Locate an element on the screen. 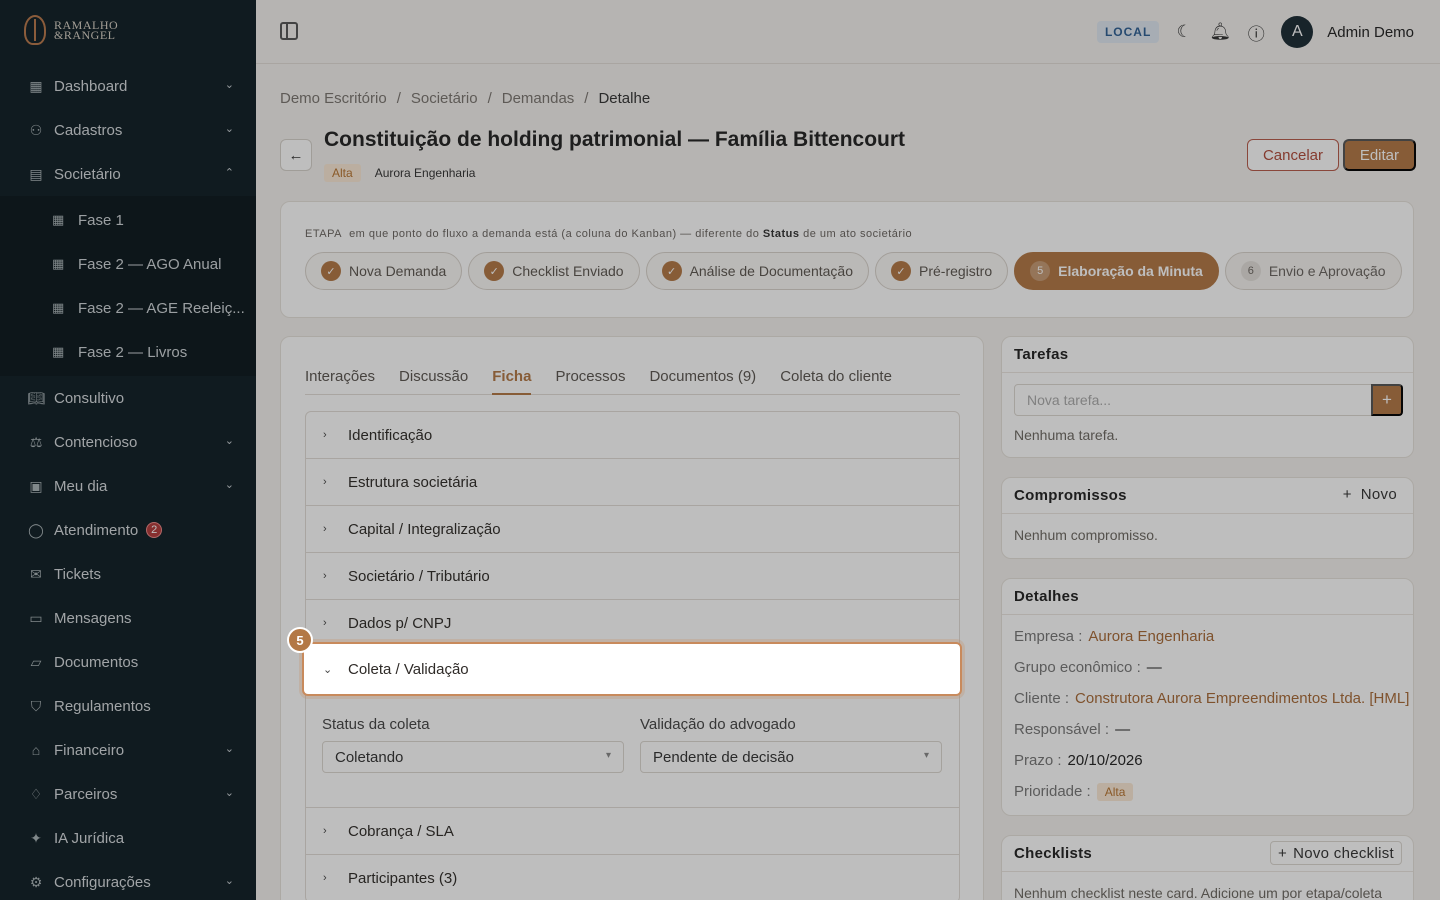 The width and height of the screenshot is (1440, 900). sidebar-item-documentos: ▱ Documentos is located at coordinates (128, 662).